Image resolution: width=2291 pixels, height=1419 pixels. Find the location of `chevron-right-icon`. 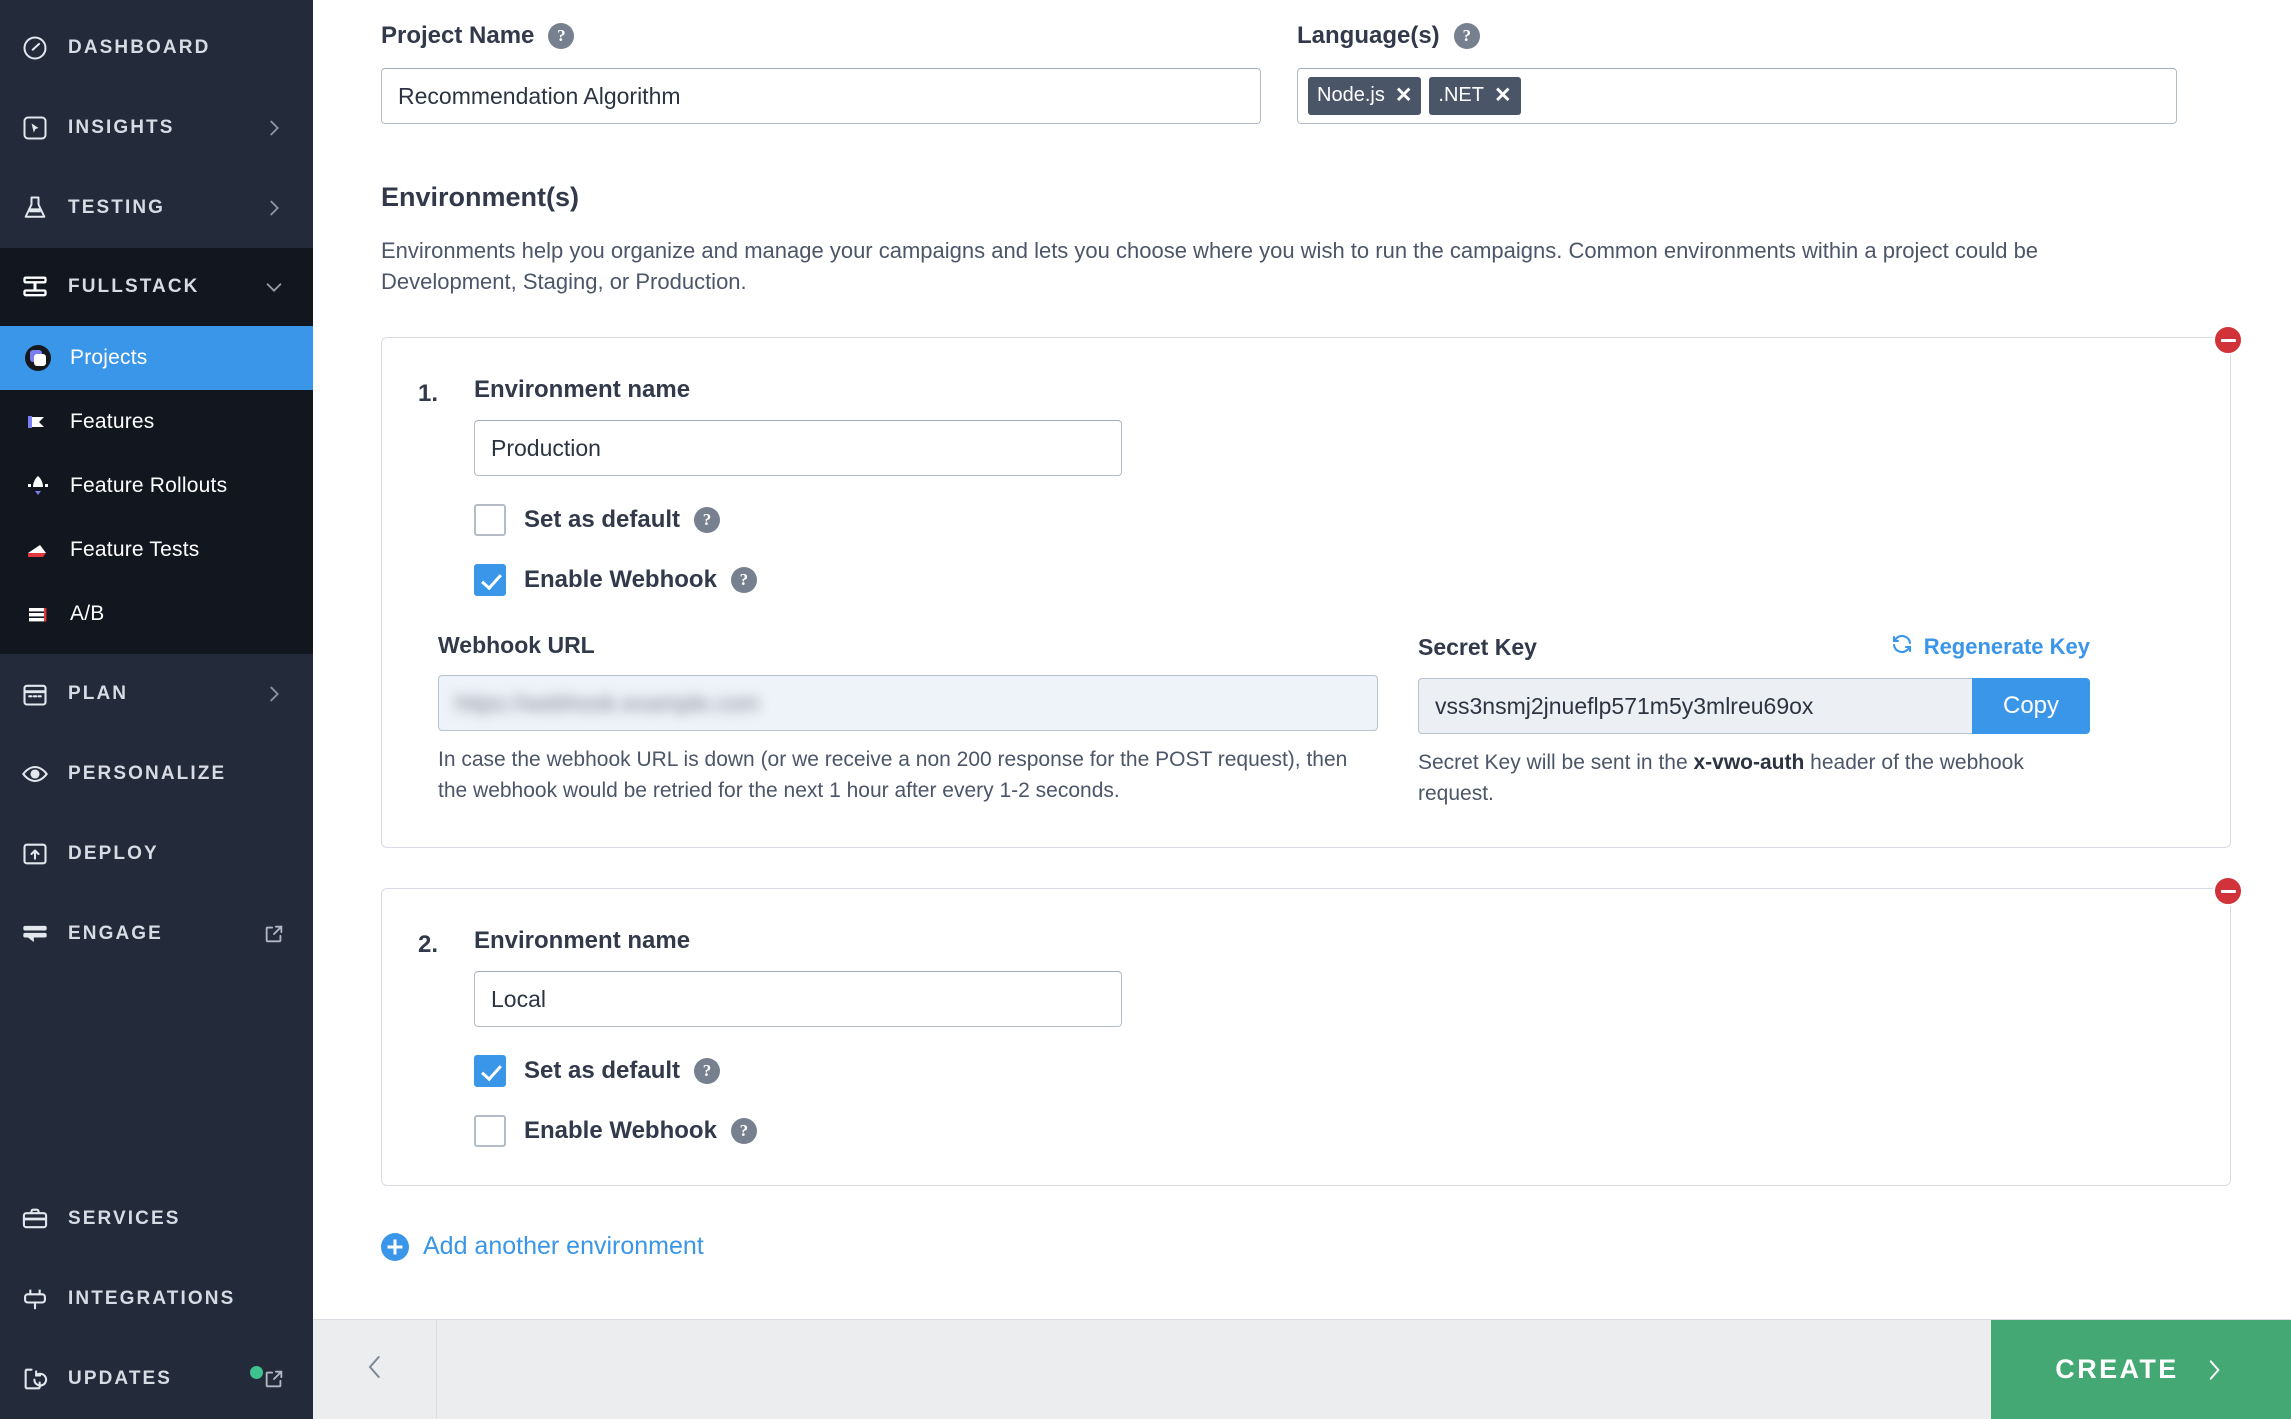

chevron-right-icon is located at coordinates (274, 694).